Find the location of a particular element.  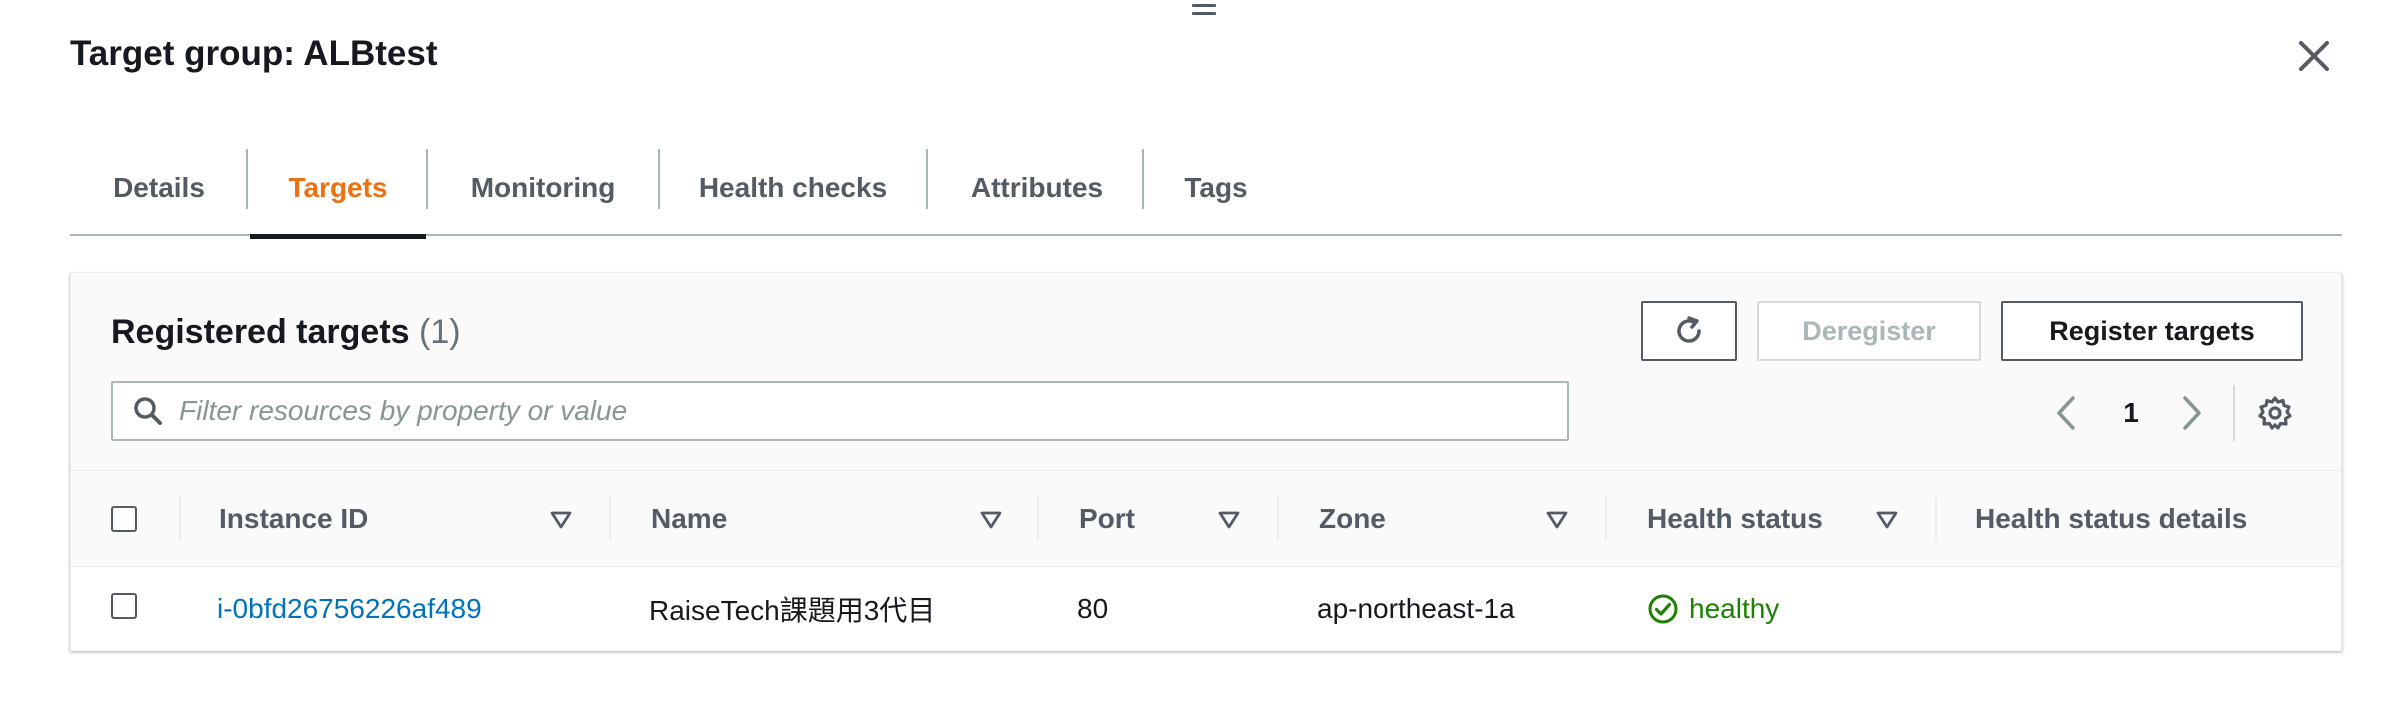

tab-details: Details is located at coordinates (159, 188).